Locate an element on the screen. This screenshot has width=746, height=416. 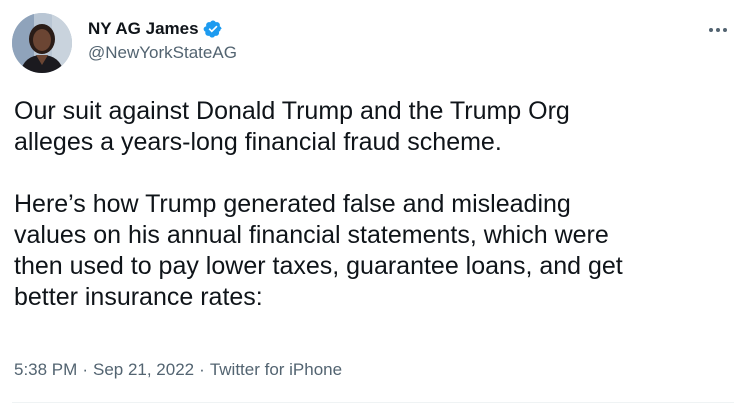
more-options-icon is located at coordinates (718, 30).